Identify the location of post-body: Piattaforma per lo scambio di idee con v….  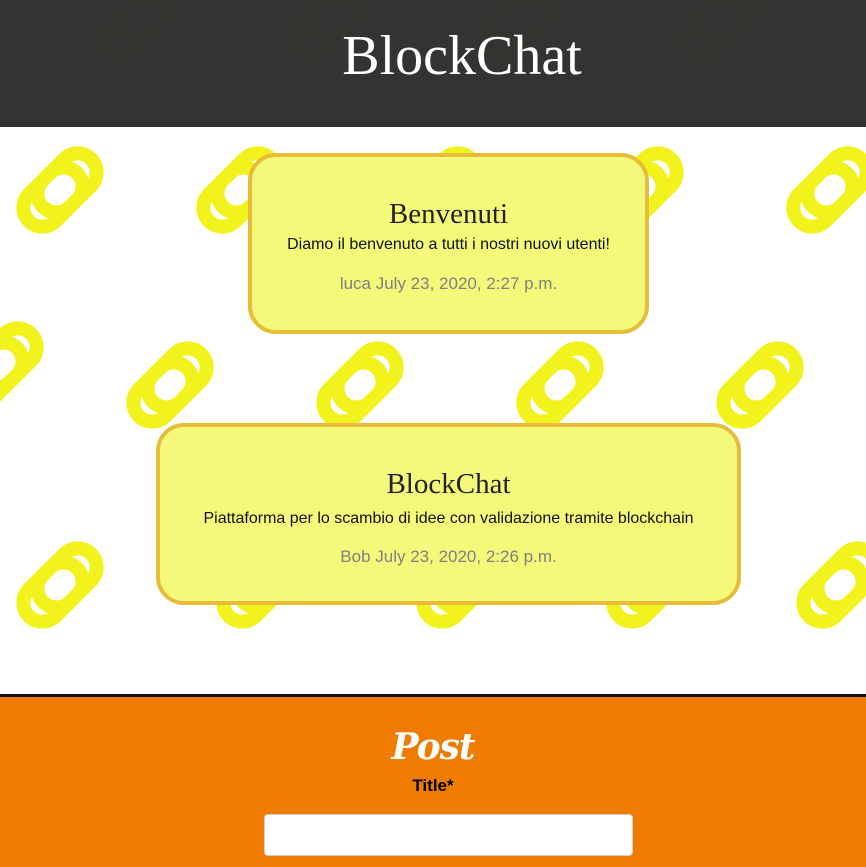
(448, 518).